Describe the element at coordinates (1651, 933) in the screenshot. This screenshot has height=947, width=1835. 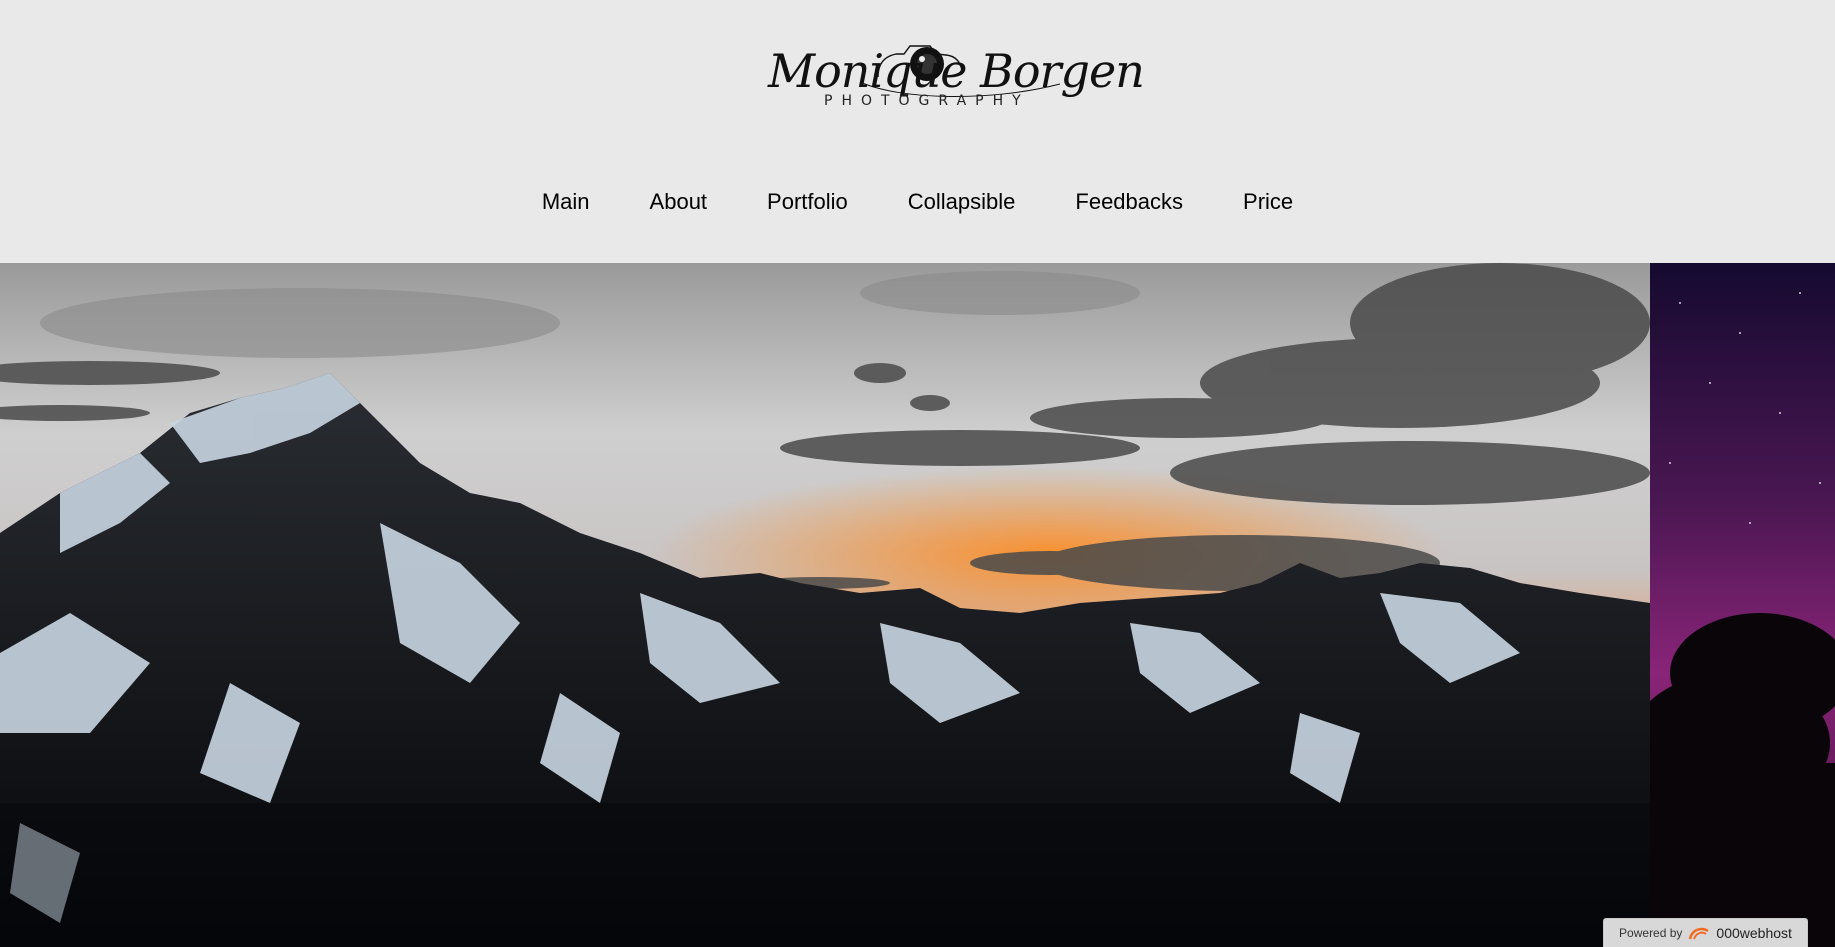
I see `badge-prefix: Powered by` at that location.